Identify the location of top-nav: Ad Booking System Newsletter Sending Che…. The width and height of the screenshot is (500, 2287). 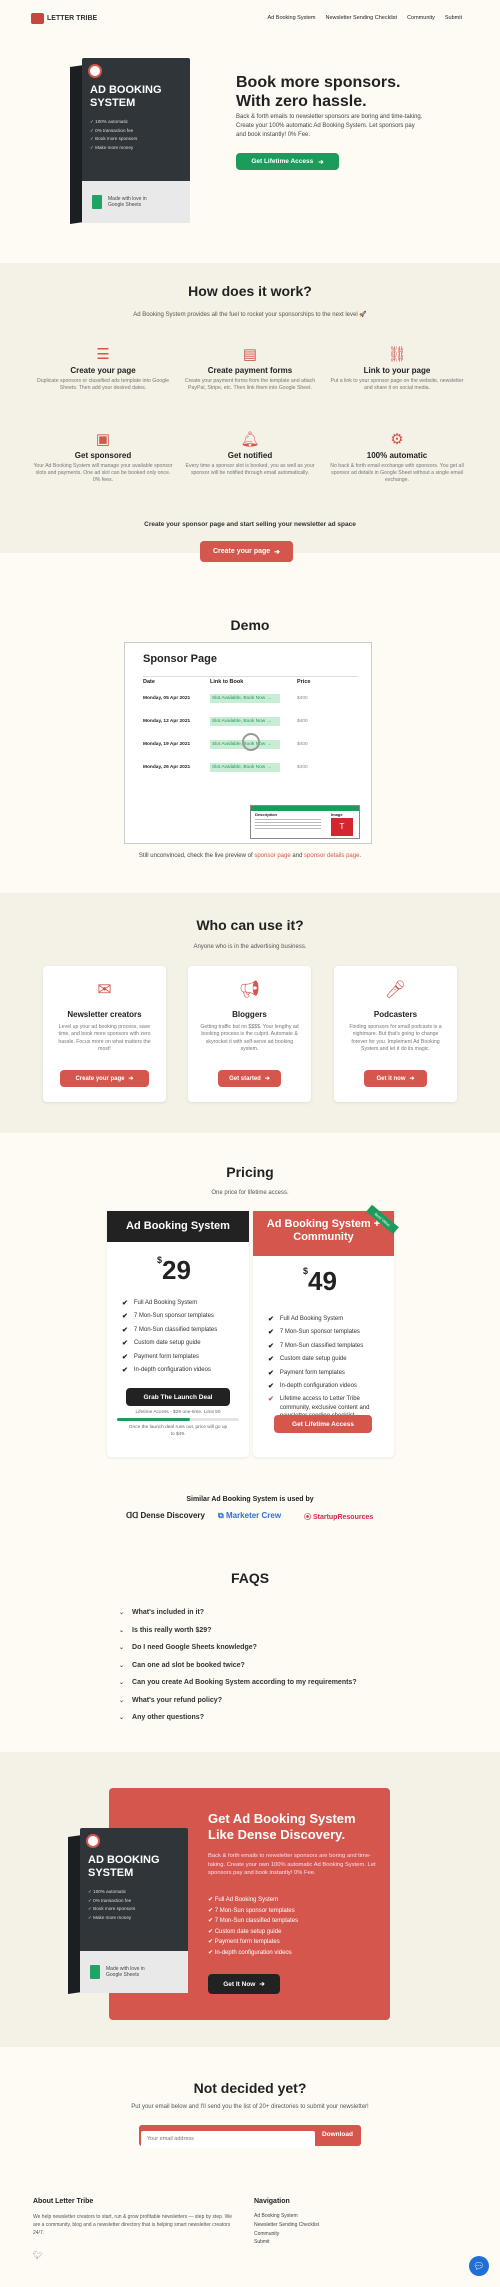
(365, 18).